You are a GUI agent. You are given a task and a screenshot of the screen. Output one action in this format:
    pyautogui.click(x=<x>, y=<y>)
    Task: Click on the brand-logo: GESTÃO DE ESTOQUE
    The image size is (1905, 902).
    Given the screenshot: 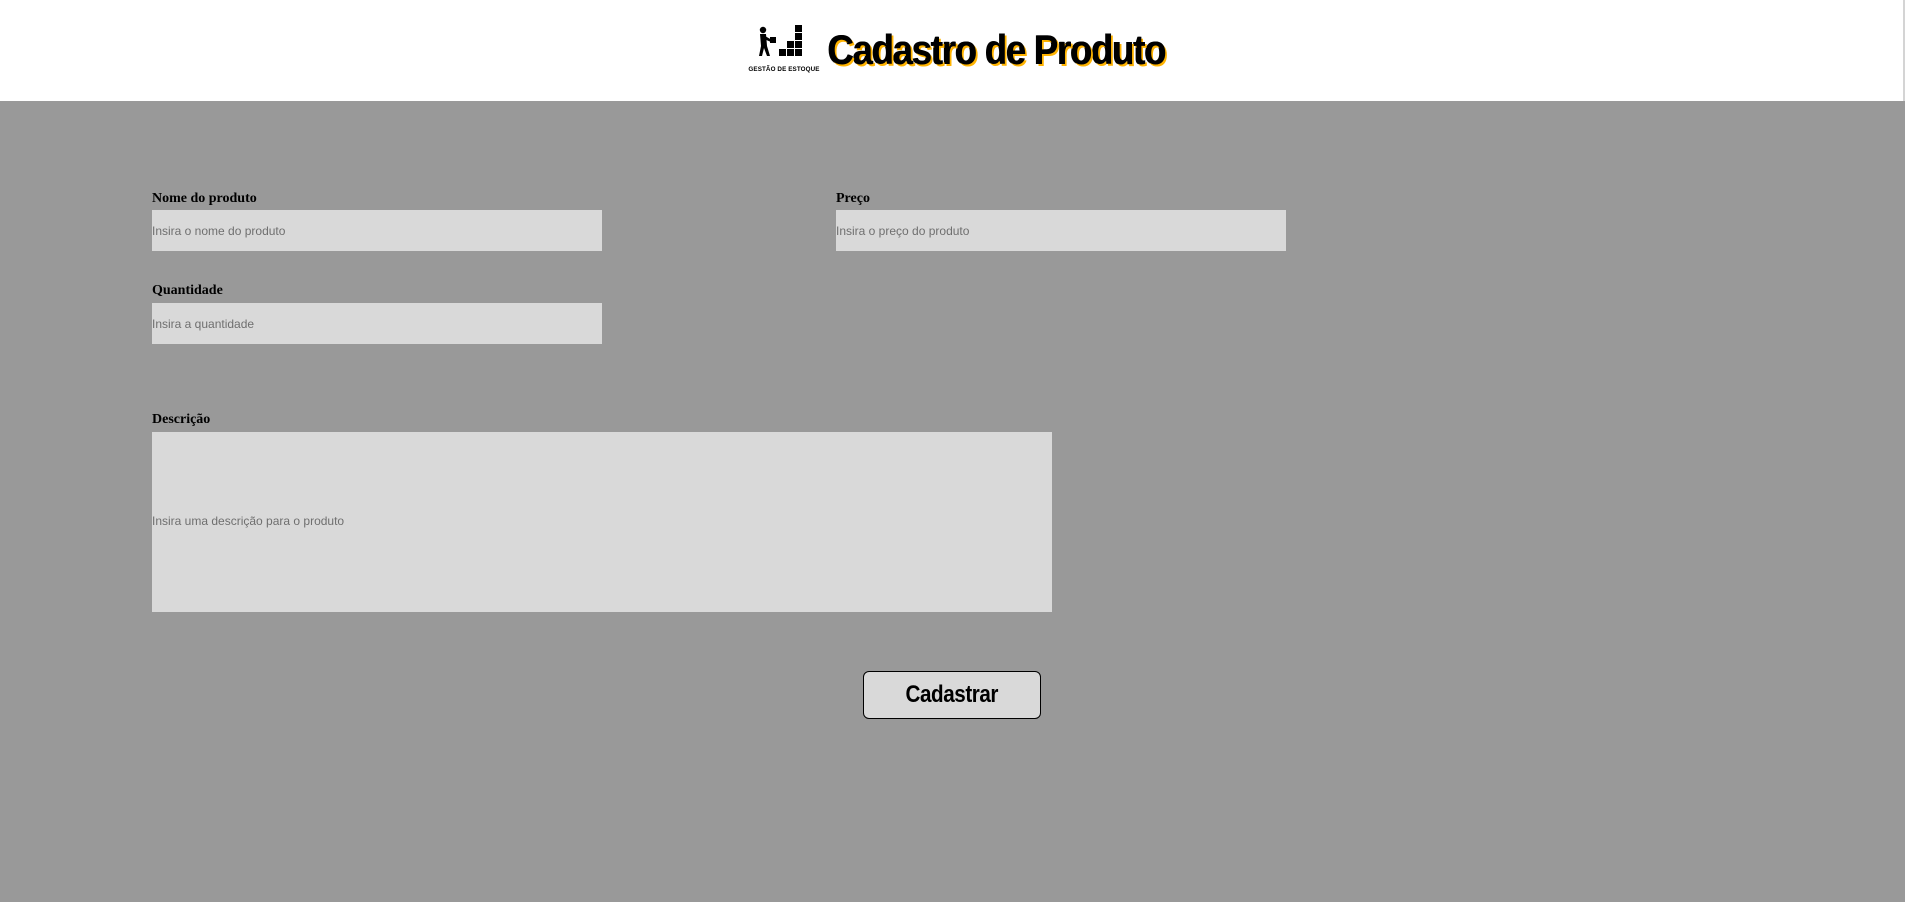 What is the action you would take?
    pyautogui.click(x=784, y=50)
    